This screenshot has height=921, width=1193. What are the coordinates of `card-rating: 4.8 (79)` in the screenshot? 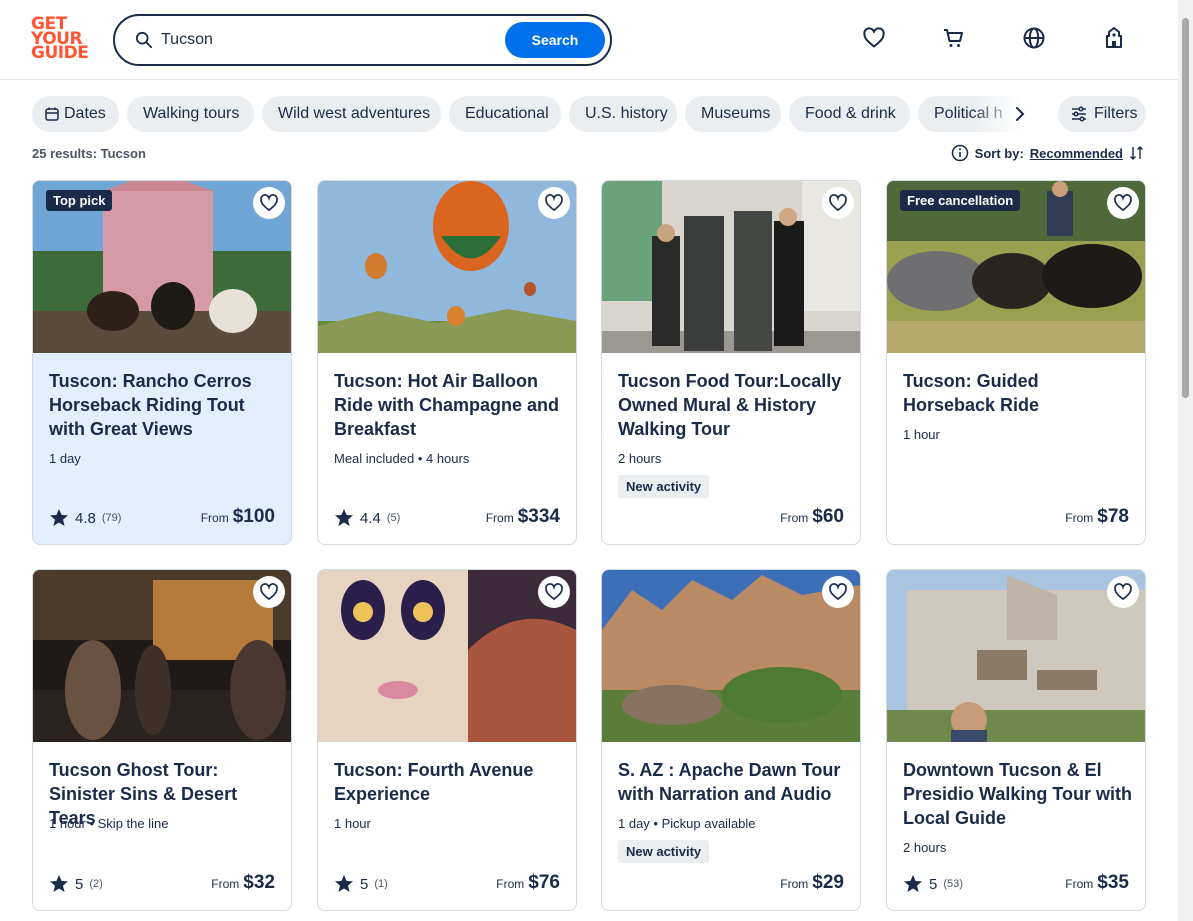 It's located at (85, 518).